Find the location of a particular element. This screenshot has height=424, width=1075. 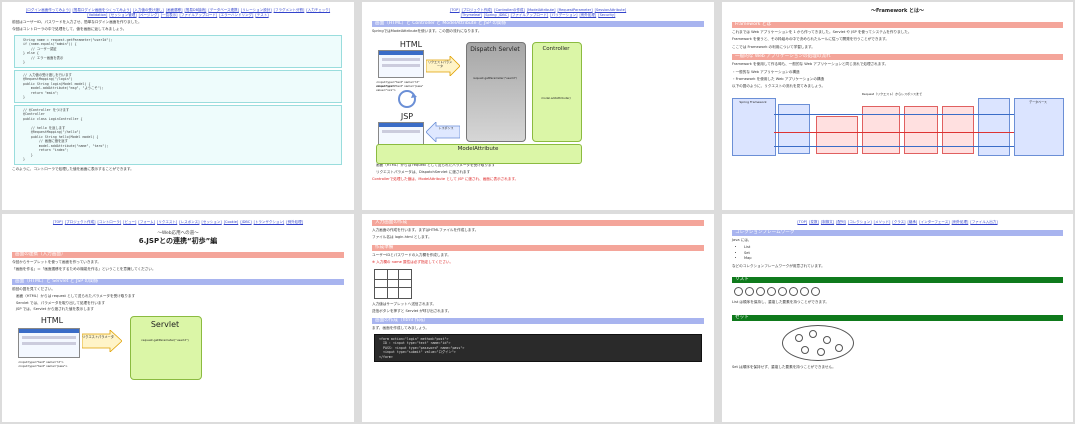

diagram-left-label: Spring Framework is located at coordinates (753, 101).